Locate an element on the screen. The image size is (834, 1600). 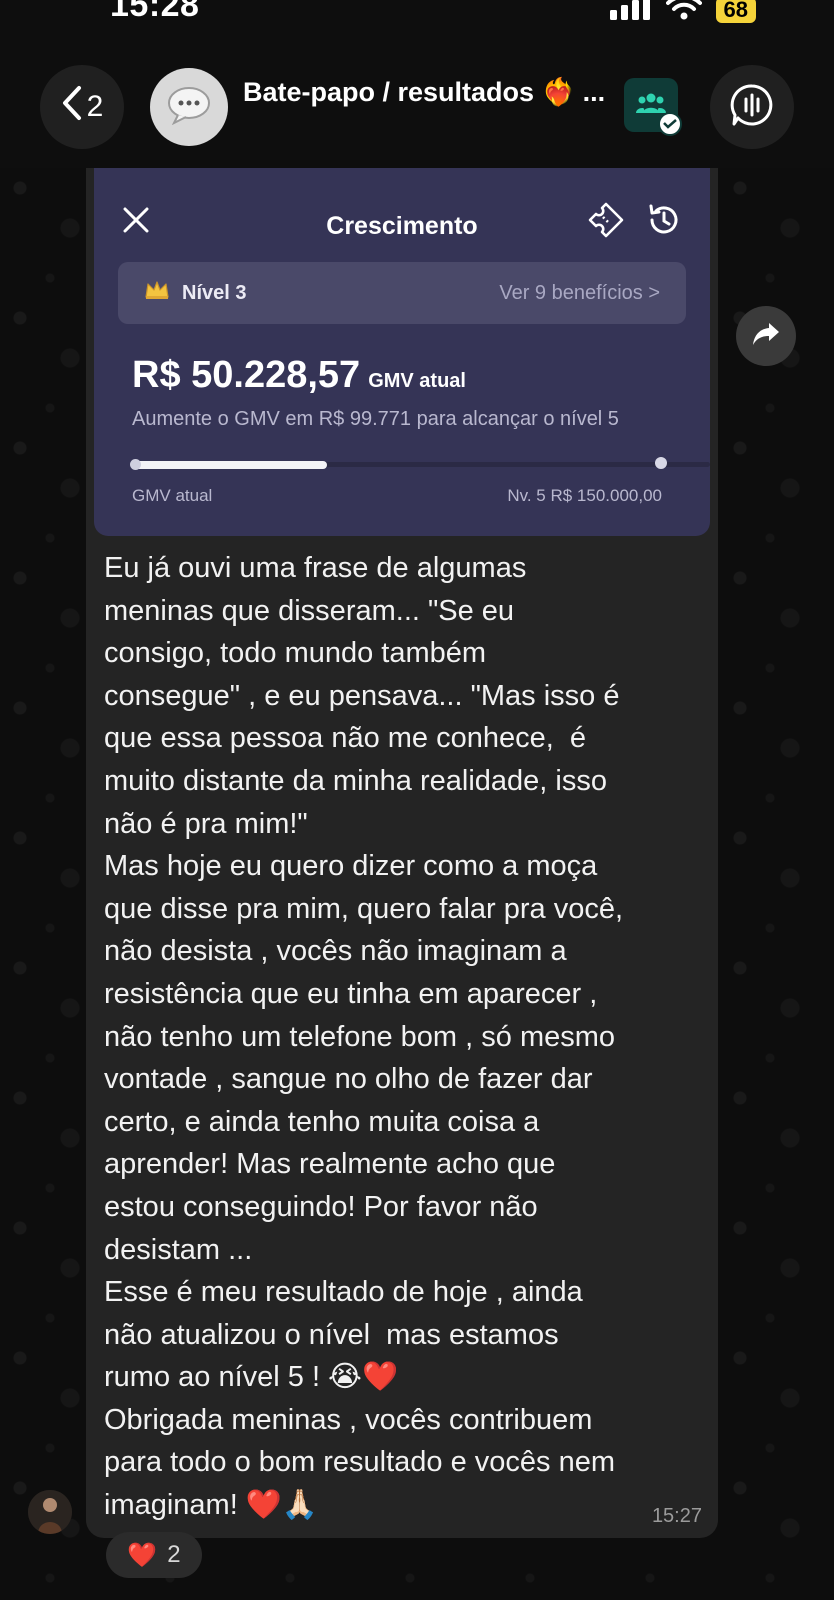
cellular-signal-icon is located at coordinates (630, 12).